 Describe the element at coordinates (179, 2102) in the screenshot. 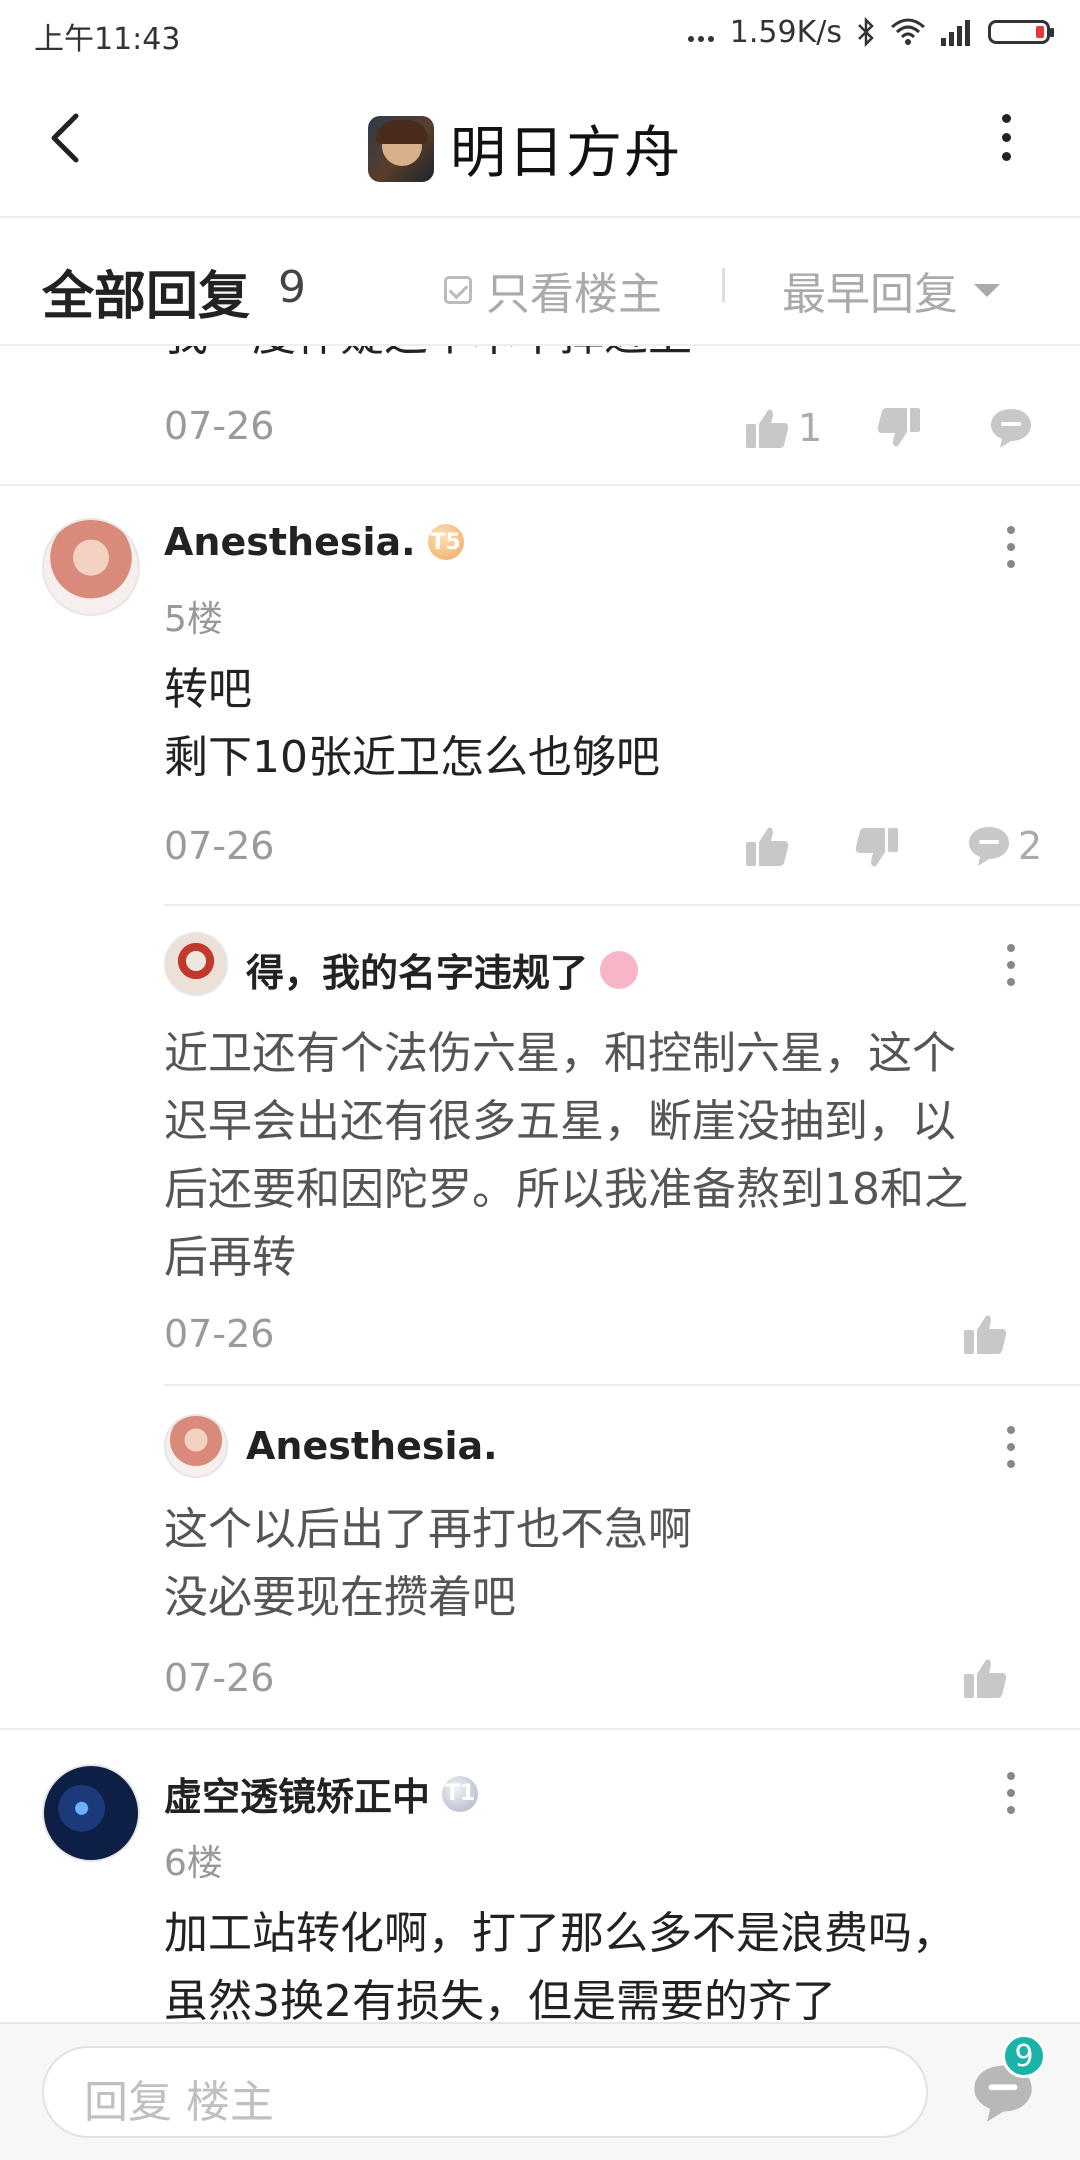

I see `reply-placeholder: 回复 楼主` at that location.